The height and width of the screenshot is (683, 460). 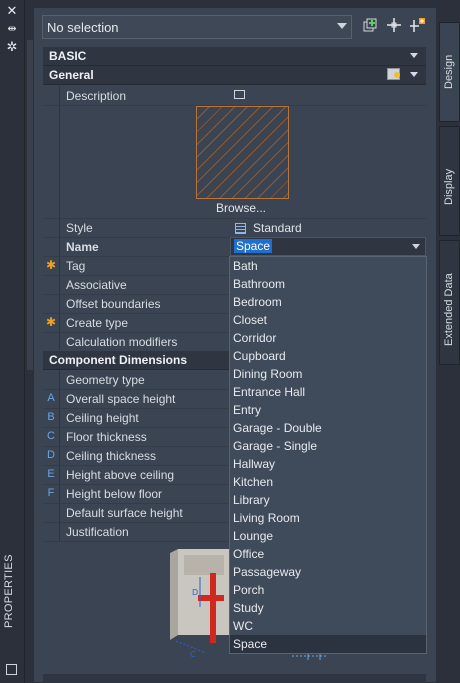 I want to click on prop-label: Name, so click(x=82, y=247).